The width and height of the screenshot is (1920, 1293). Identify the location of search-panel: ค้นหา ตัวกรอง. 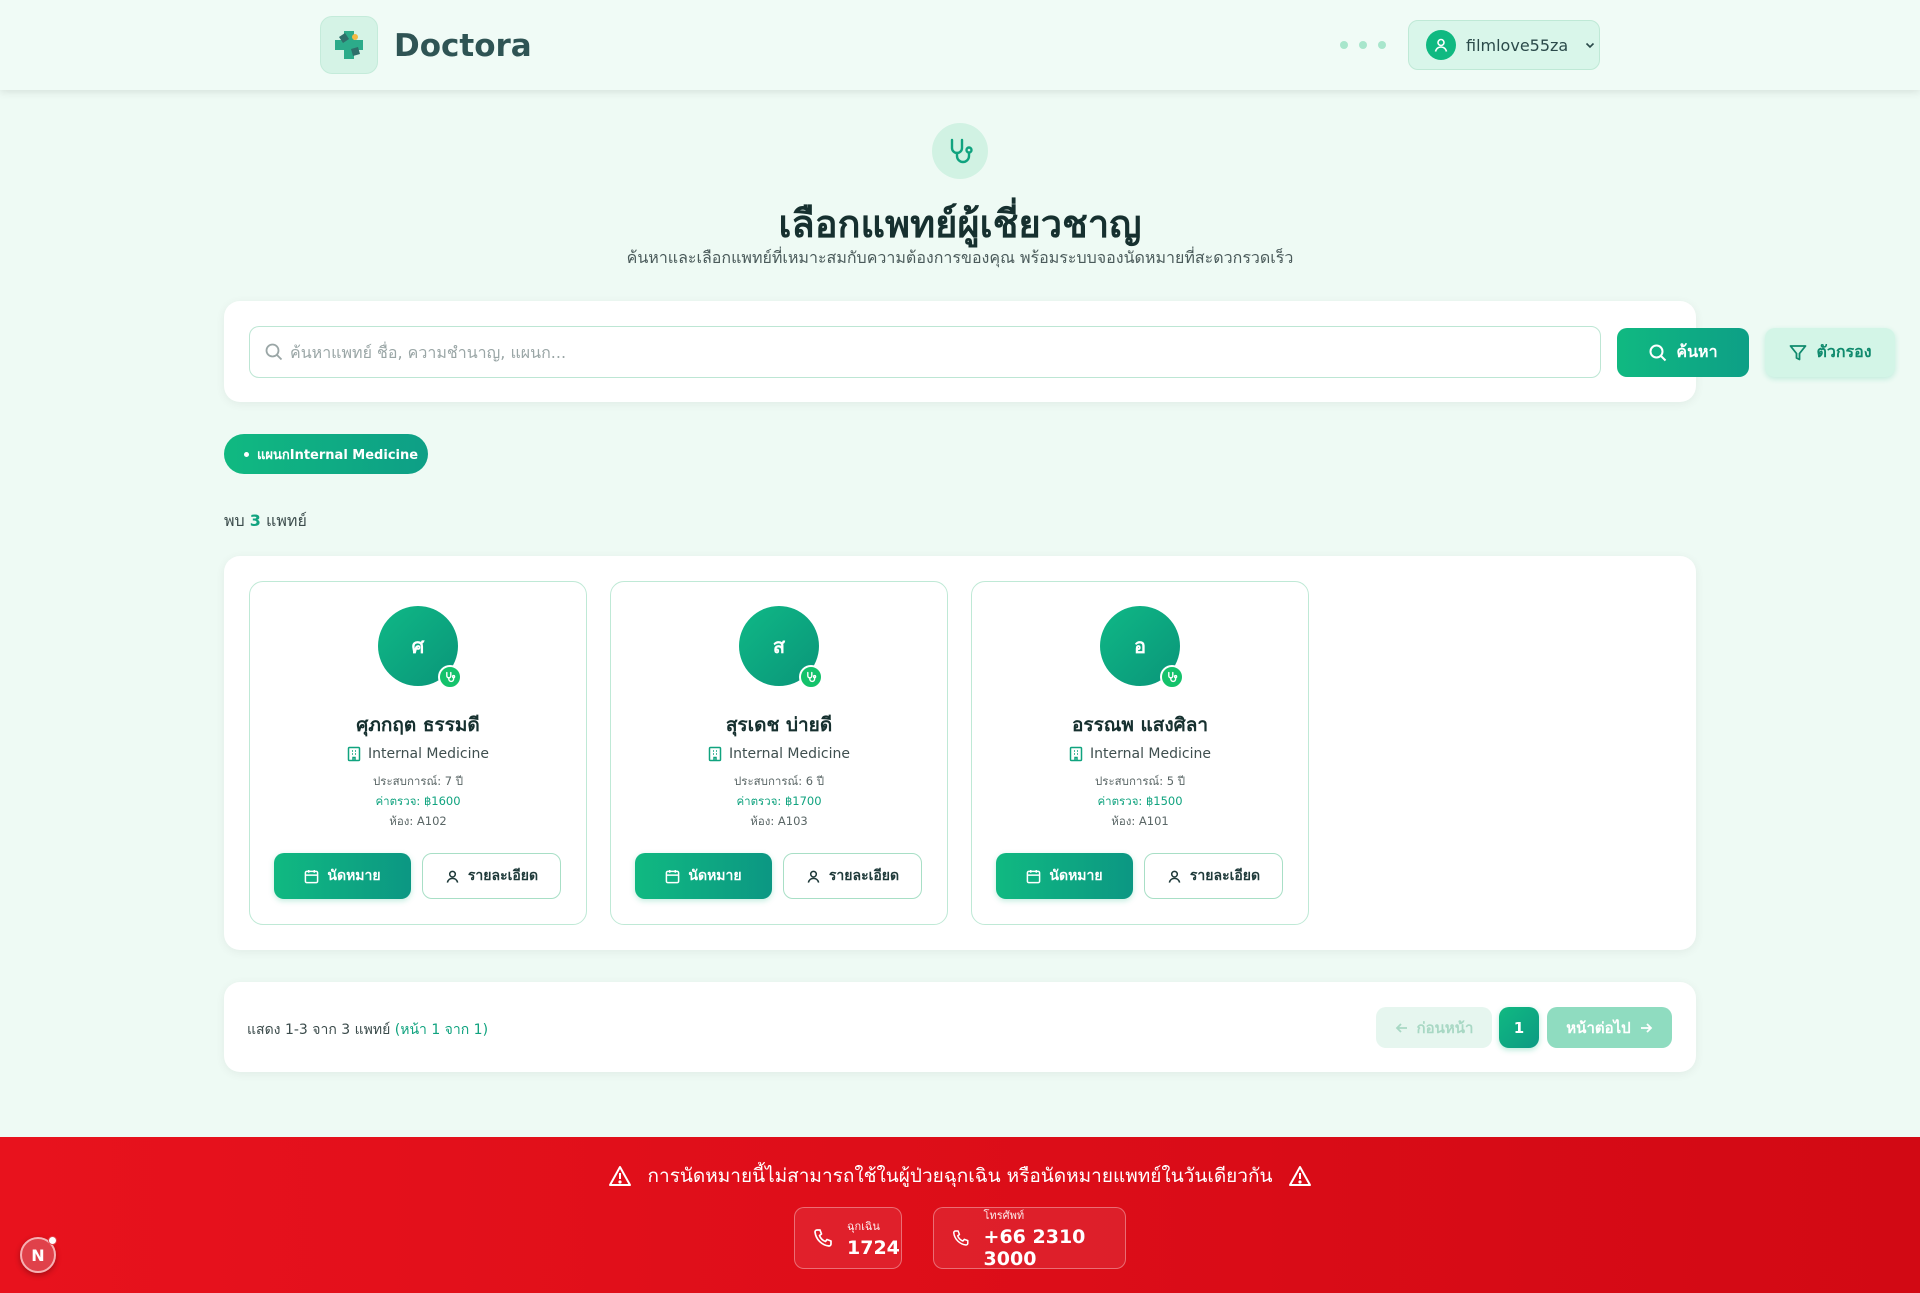
(1059, 351).